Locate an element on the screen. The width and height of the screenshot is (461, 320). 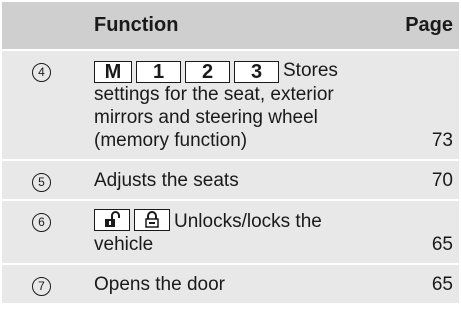
header-number-cell is located at coordinates (41, 25).